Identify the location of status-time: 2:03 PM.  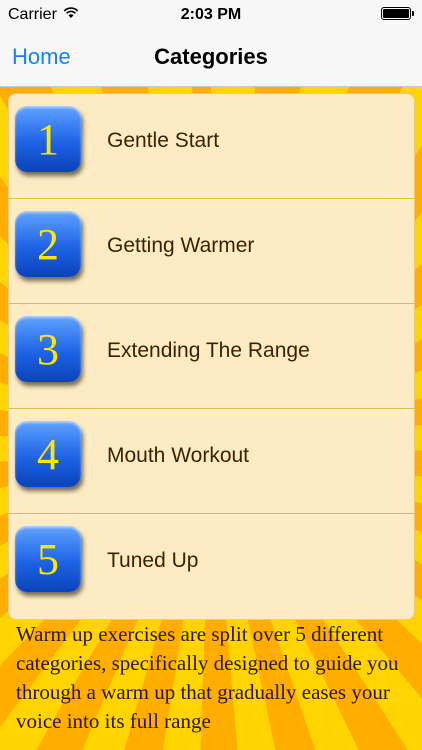
(211, 14).